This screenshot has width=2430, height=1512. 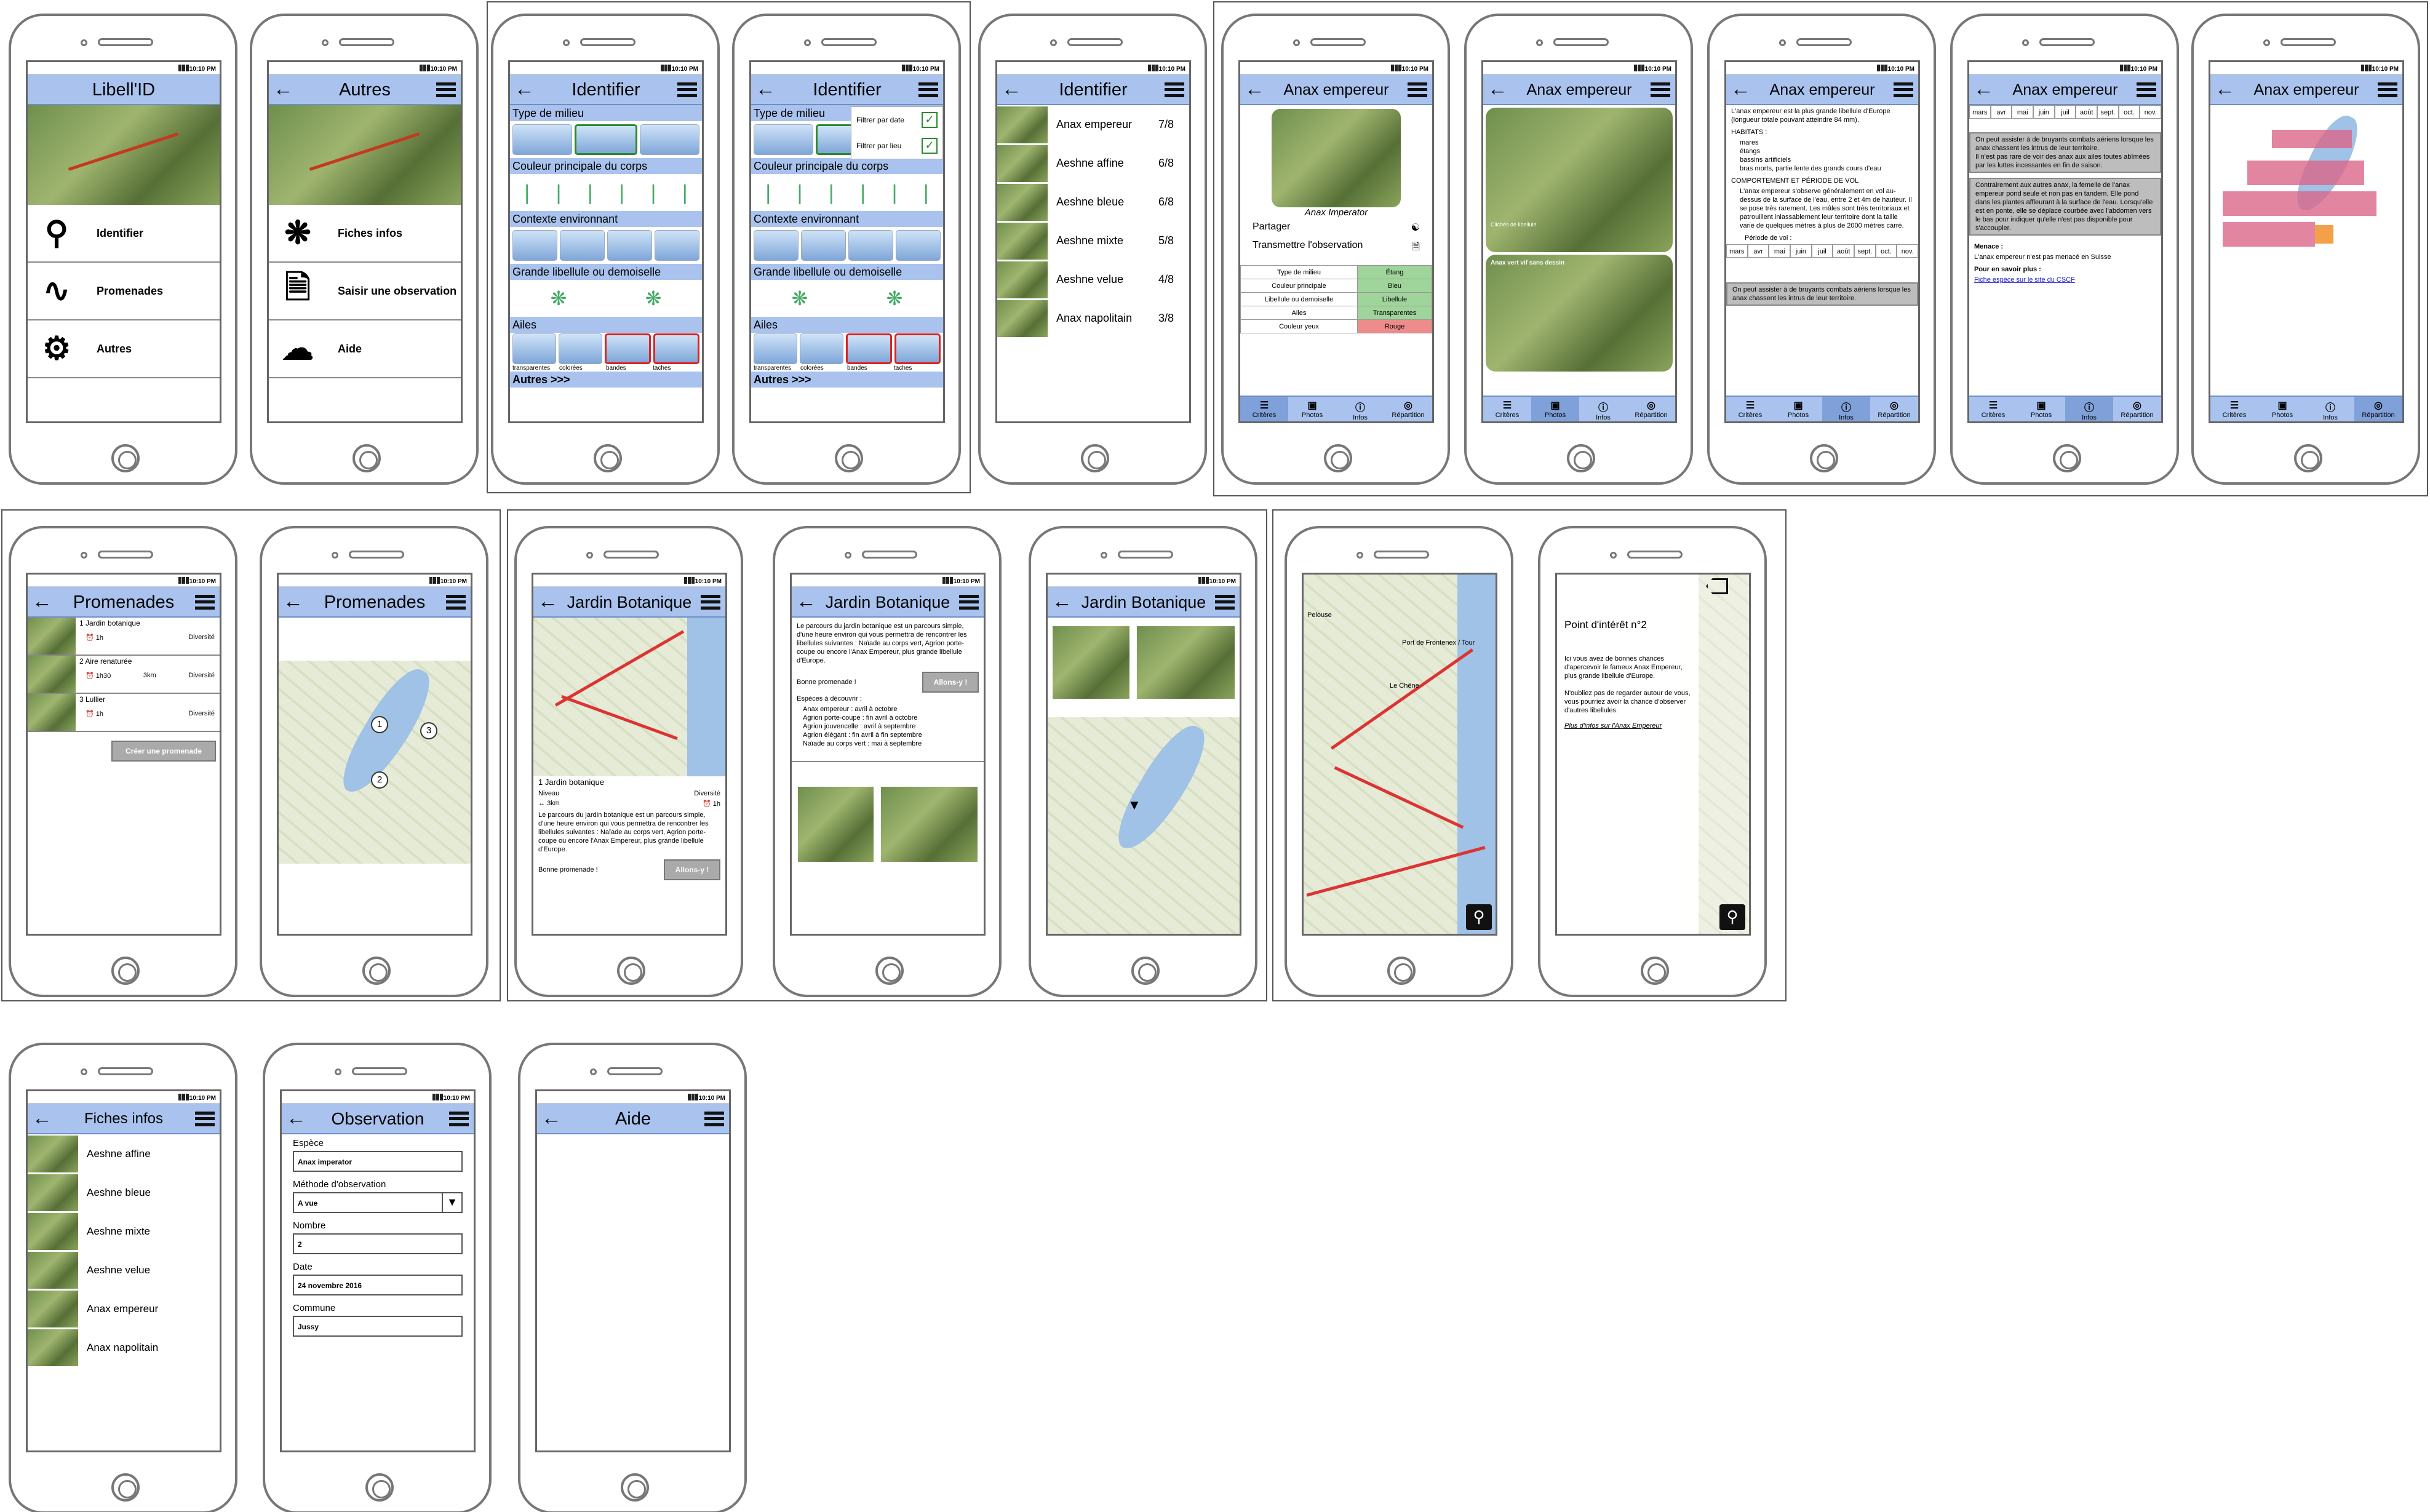 I want to click on tab-repartition: ◎ Répartition, so click(x=1894, y=409).